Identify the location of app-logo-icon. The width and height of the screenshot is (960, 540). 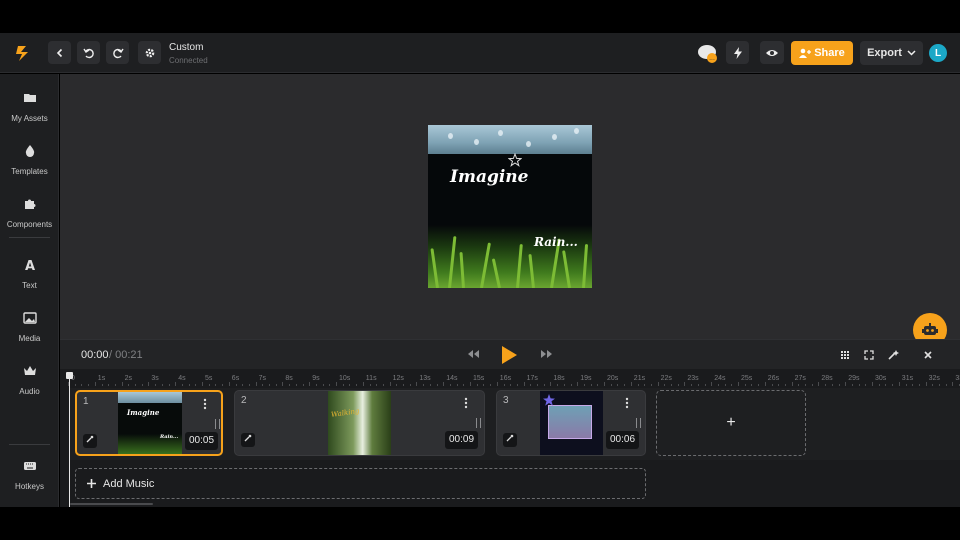
(23, 53).